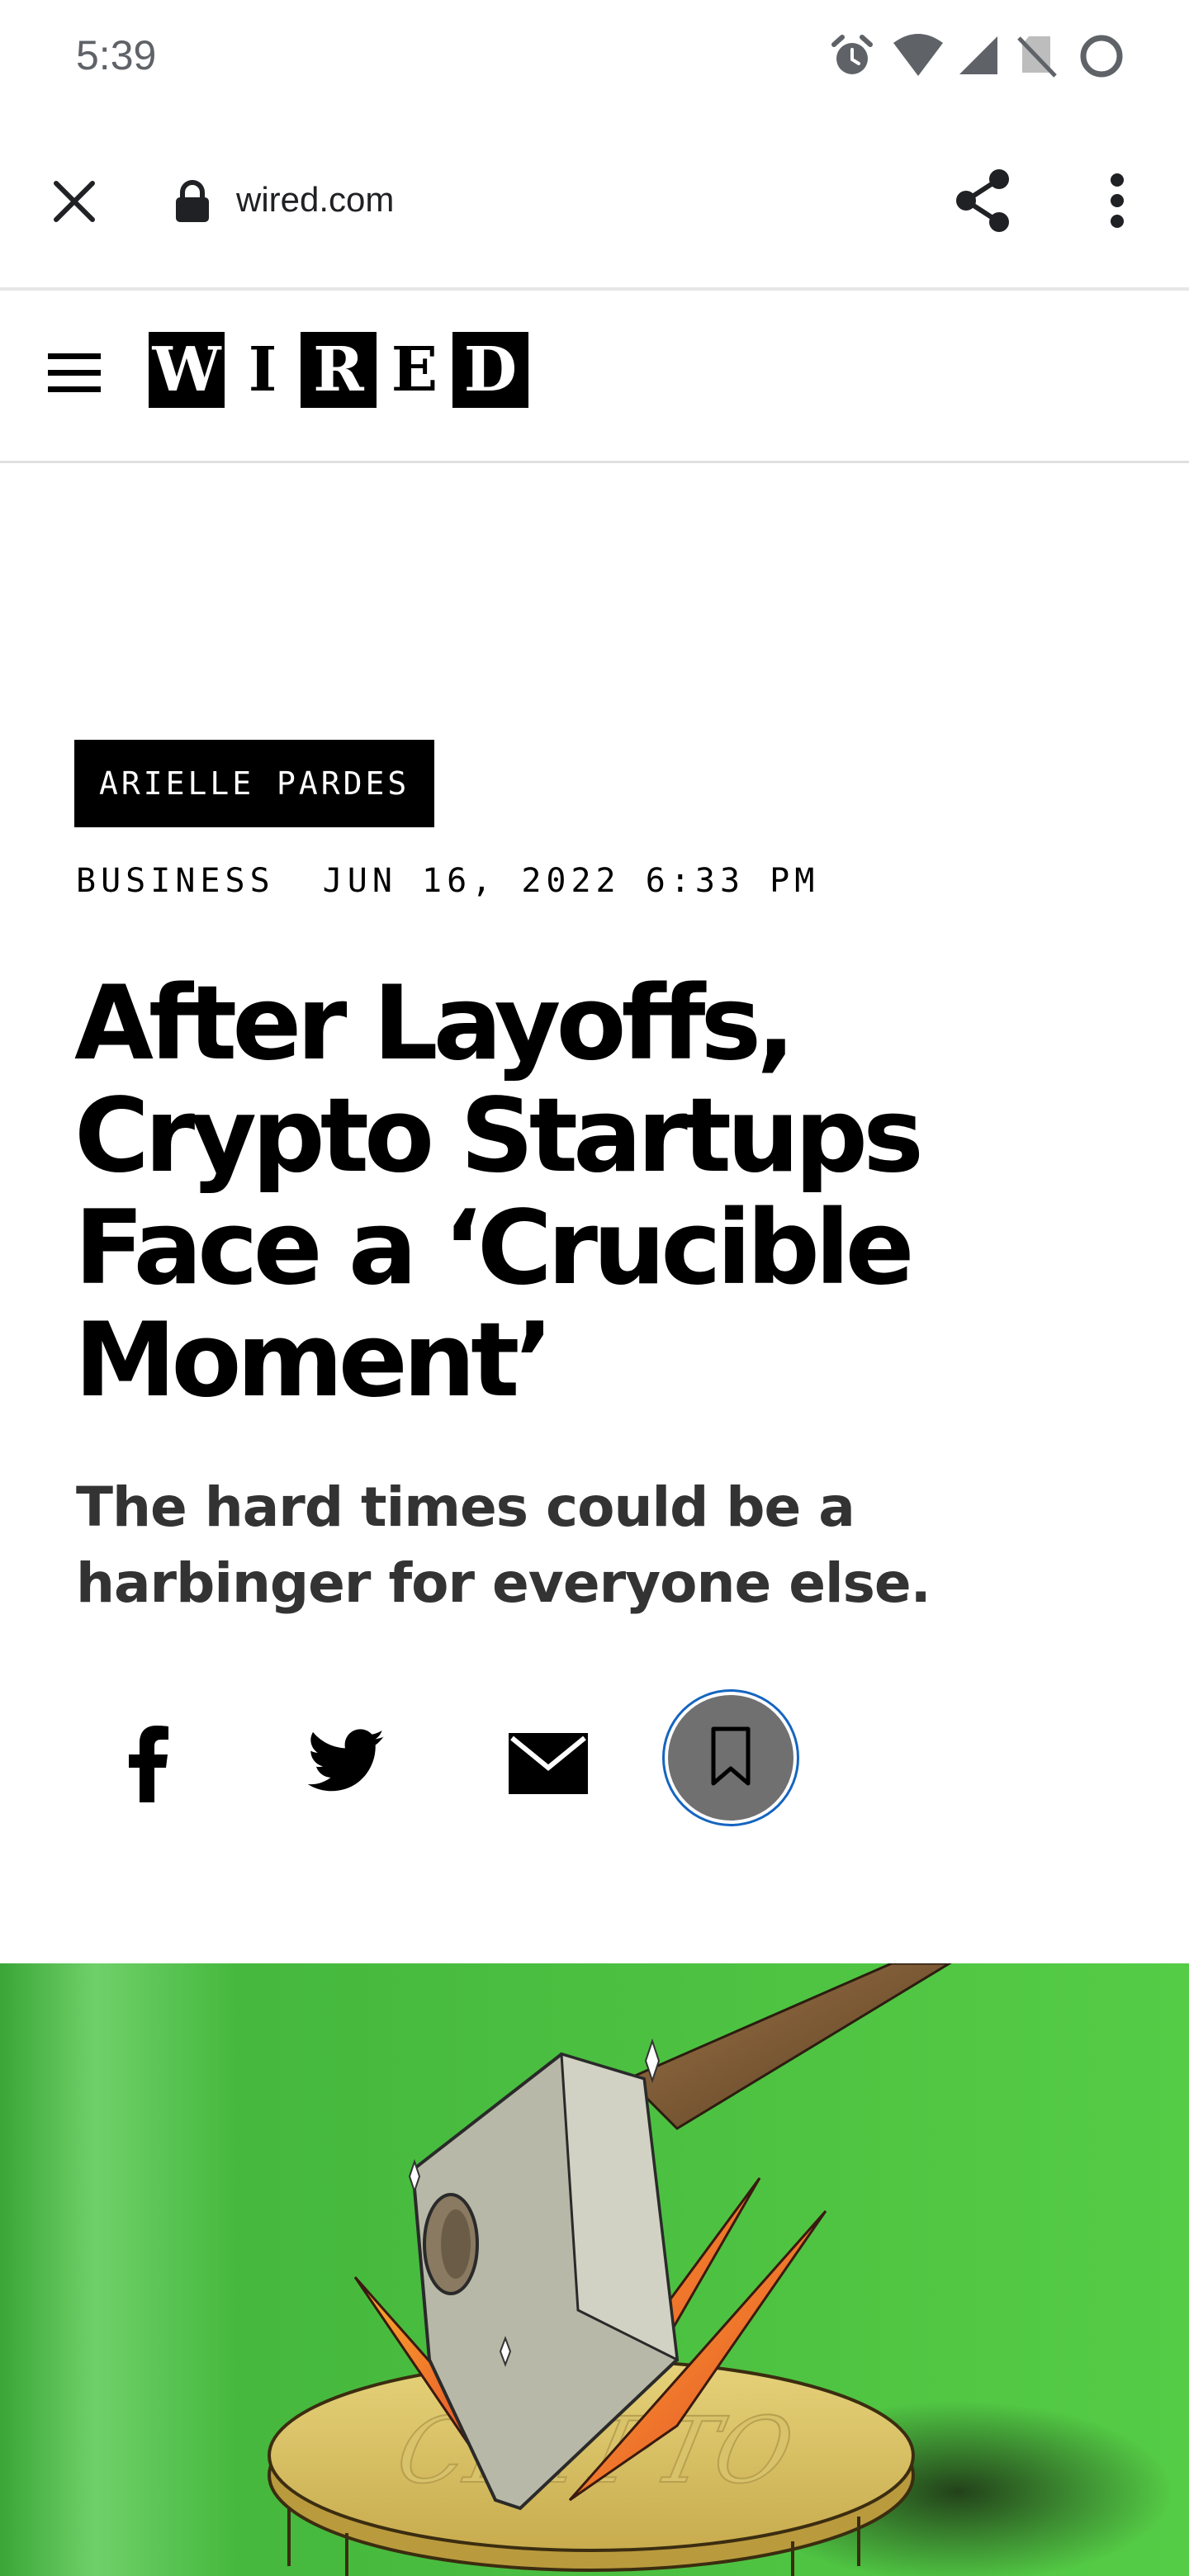 The width and height of the screenshot is (1189, 2576). I want to click on close-icon, so click(74, 201).